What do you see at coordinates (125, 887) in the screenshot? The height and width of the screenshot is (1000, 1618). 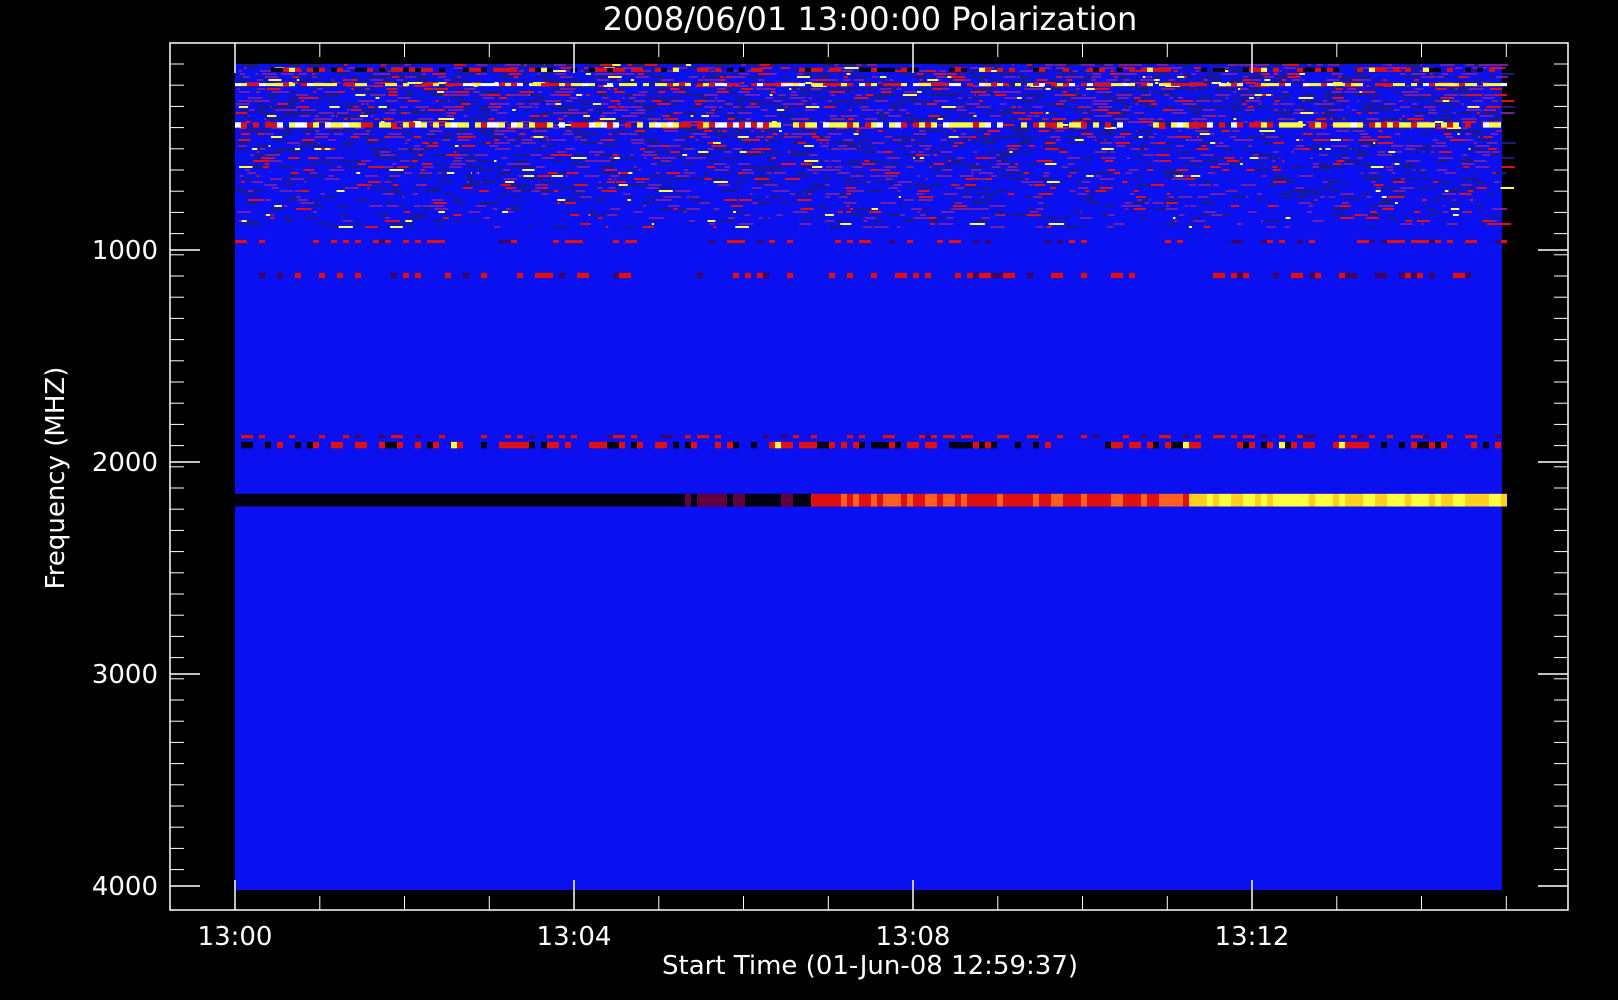 I see `y-tick-label: 4000` at bounding box center [125, 887].